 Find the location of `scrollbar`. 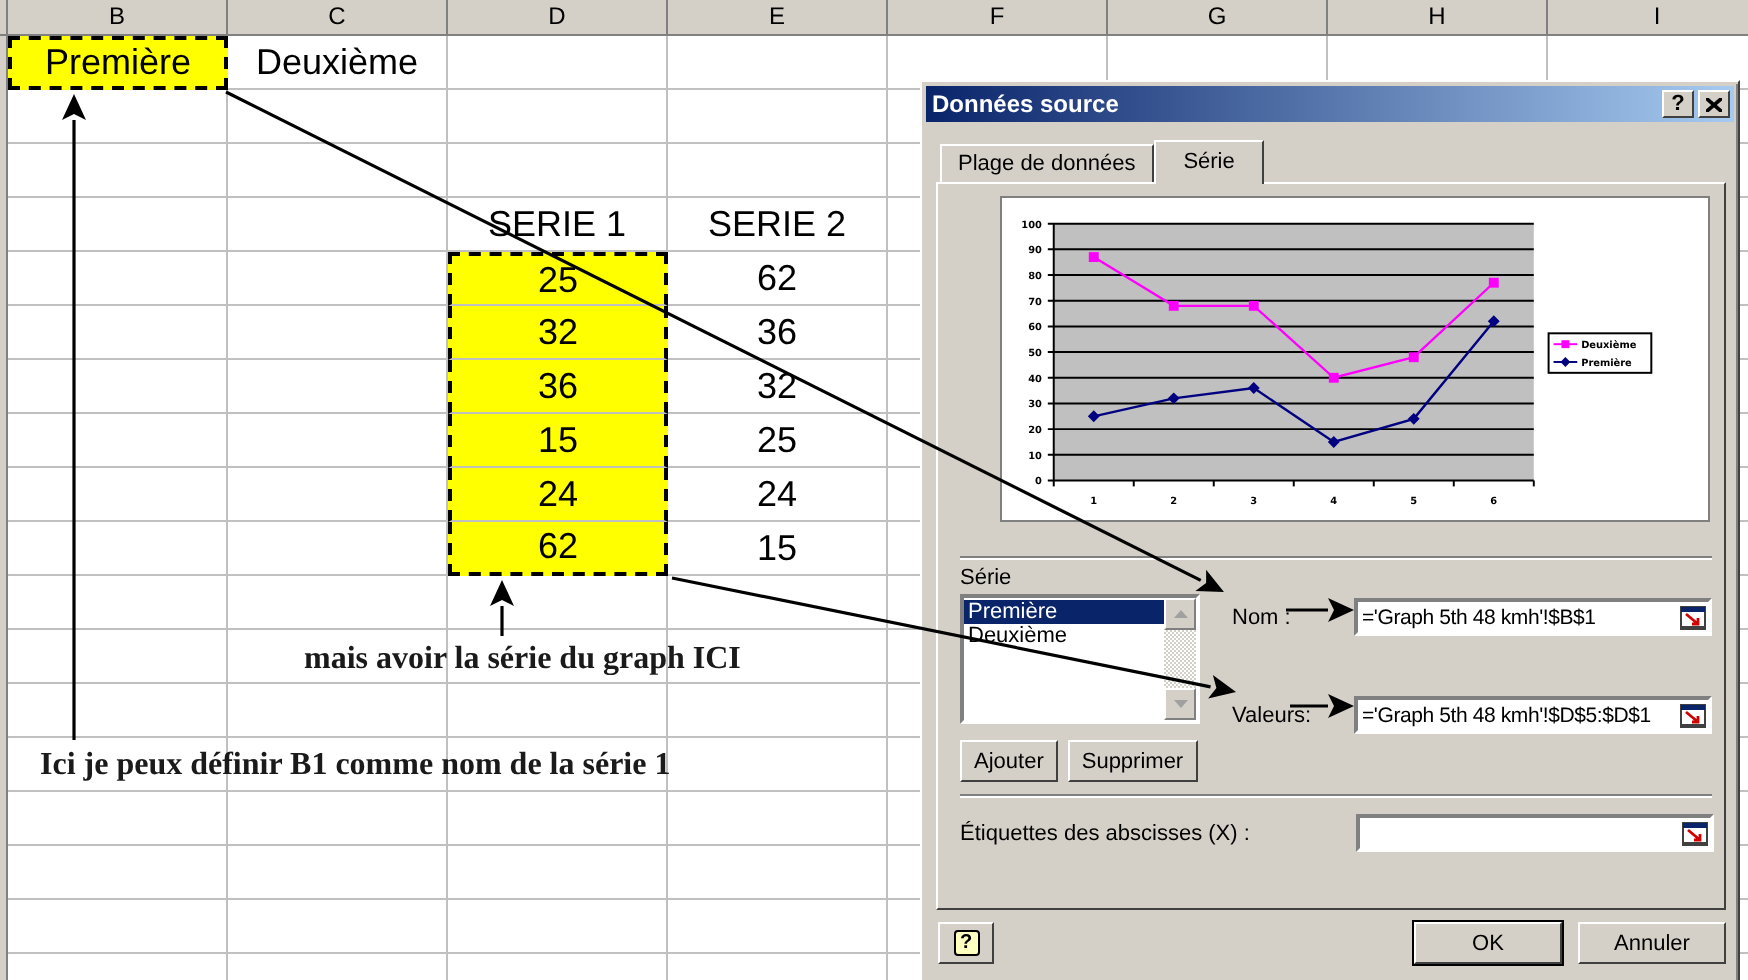

scrollbar is located at coordinates (1180, 659).